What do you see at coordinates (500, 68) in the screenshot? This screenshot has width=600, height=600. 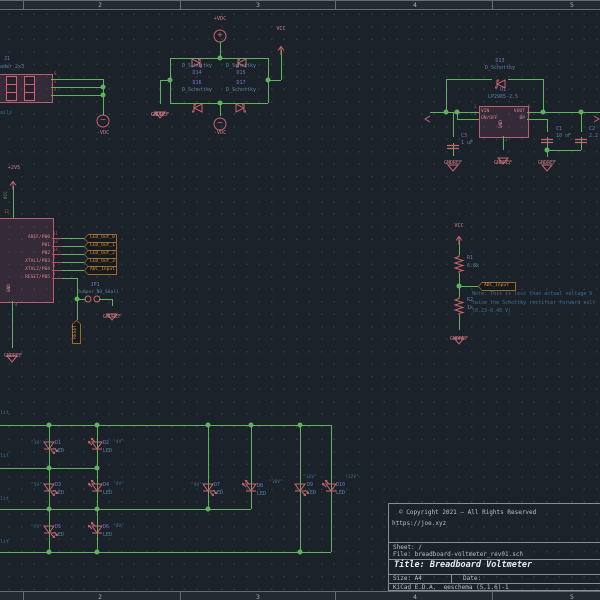 I see `d13-value: D_Schottky` at bounding box center [500, 68].